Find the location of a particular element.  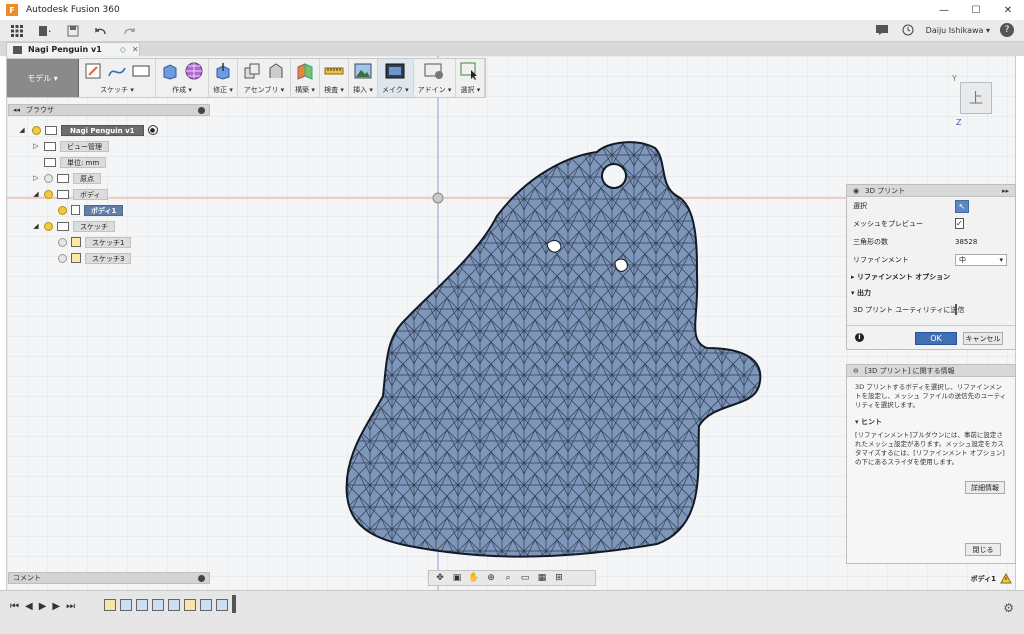

display-settings-icon: ▭ is located at coordinates (525, 578).